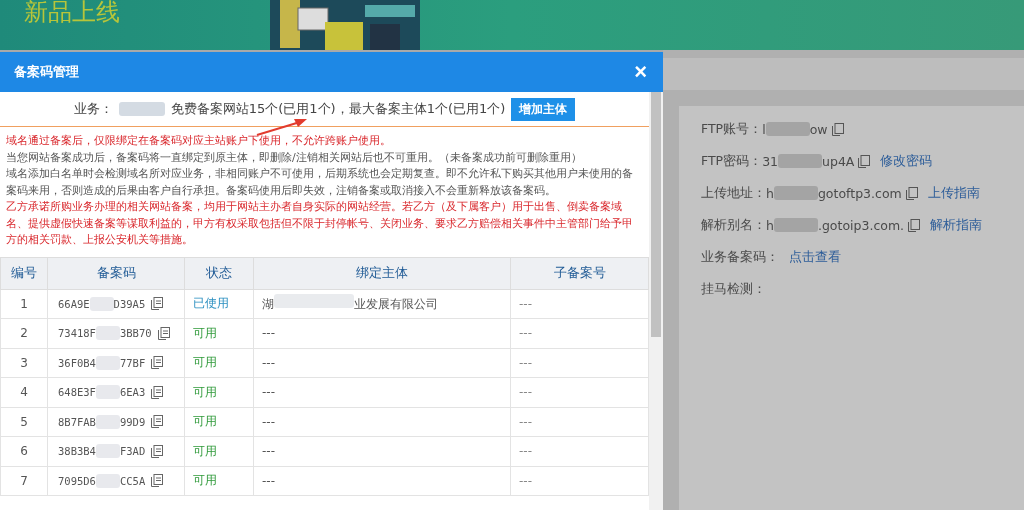  Describe the element at coordinates (953, 193) in the screenshot. I see `info-link: 上传指南` at that location.